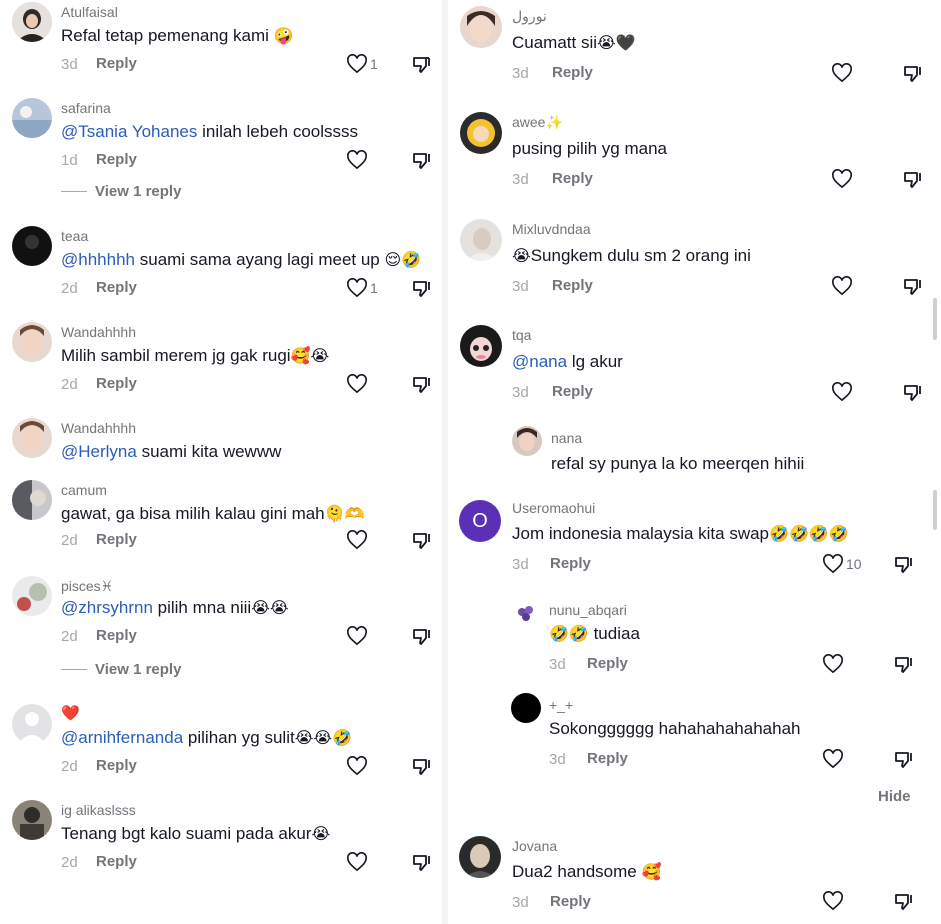  I want to click on comment-text: gawat, ga bisa milih kalau gini mah🫠🫶, so click(213, 513).